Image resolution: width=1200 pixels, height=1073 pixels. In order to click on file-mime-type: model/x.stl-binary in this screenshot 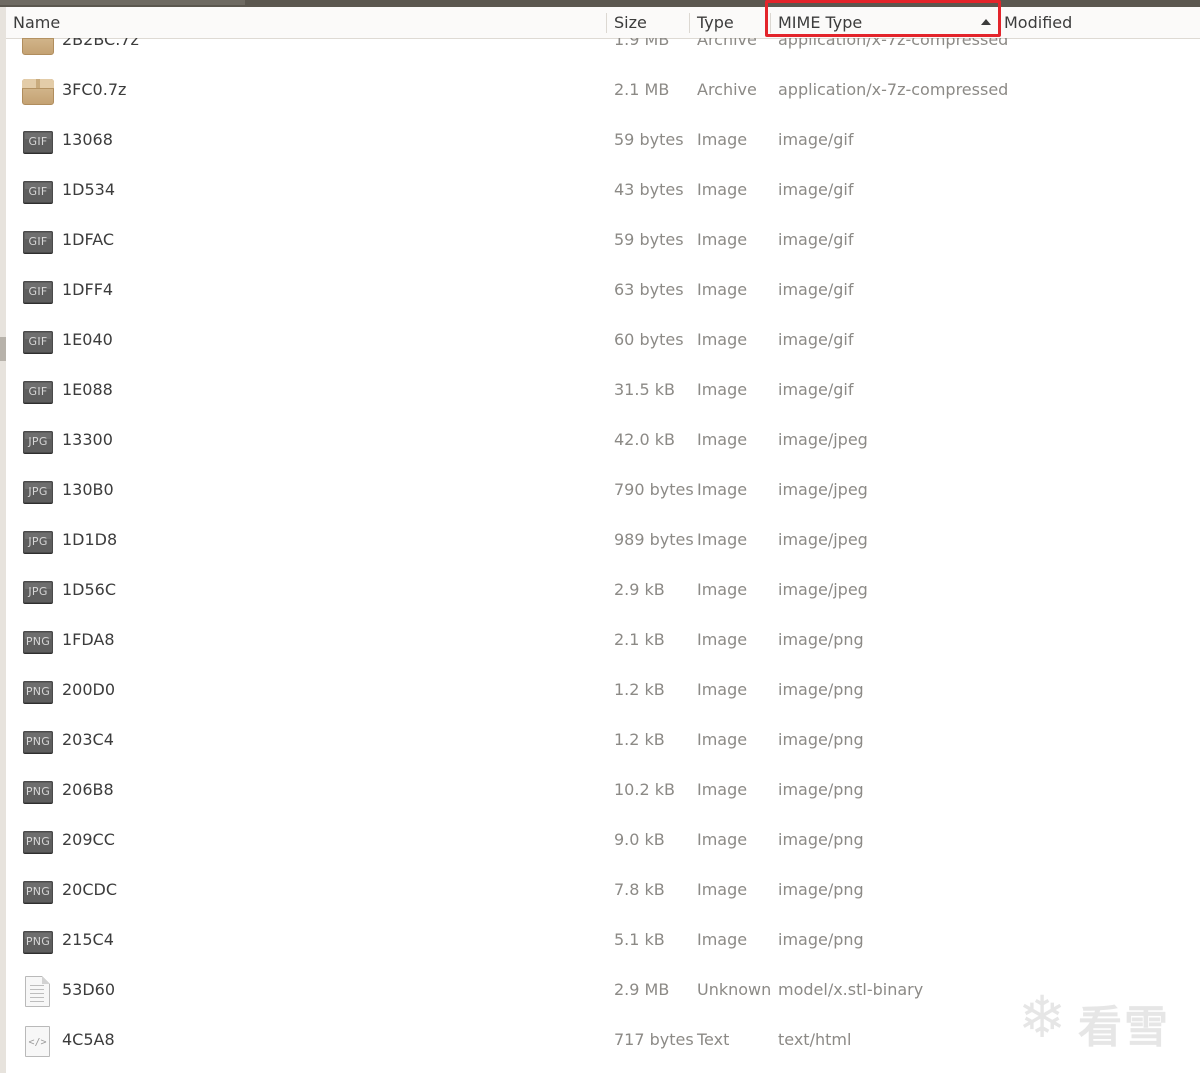, I will do `click(851, 989)`.